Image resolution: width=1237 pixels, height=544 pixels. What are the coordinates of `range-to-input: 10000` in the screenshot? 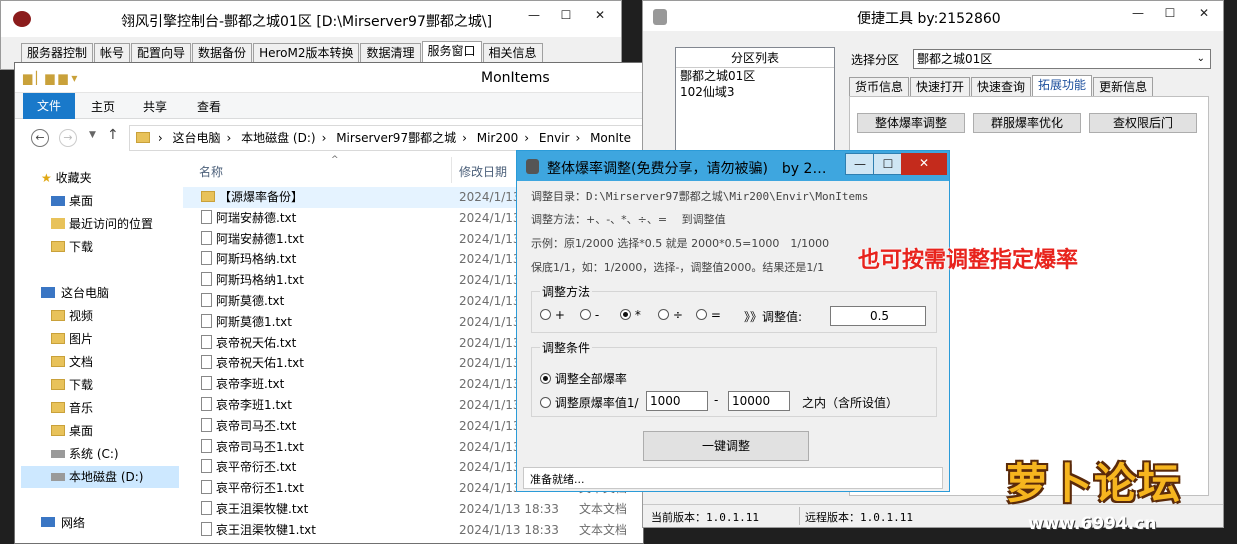 It's located at (759, 401).